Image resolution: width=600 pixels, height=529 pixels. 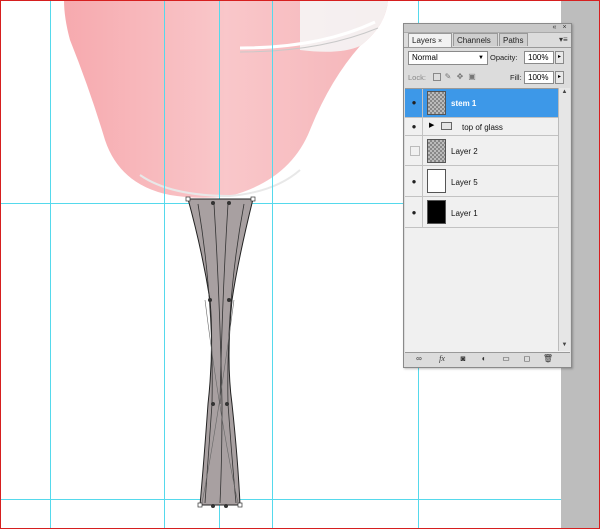 I want to click on opacity-field: 100%, so click(x=539, y=57).